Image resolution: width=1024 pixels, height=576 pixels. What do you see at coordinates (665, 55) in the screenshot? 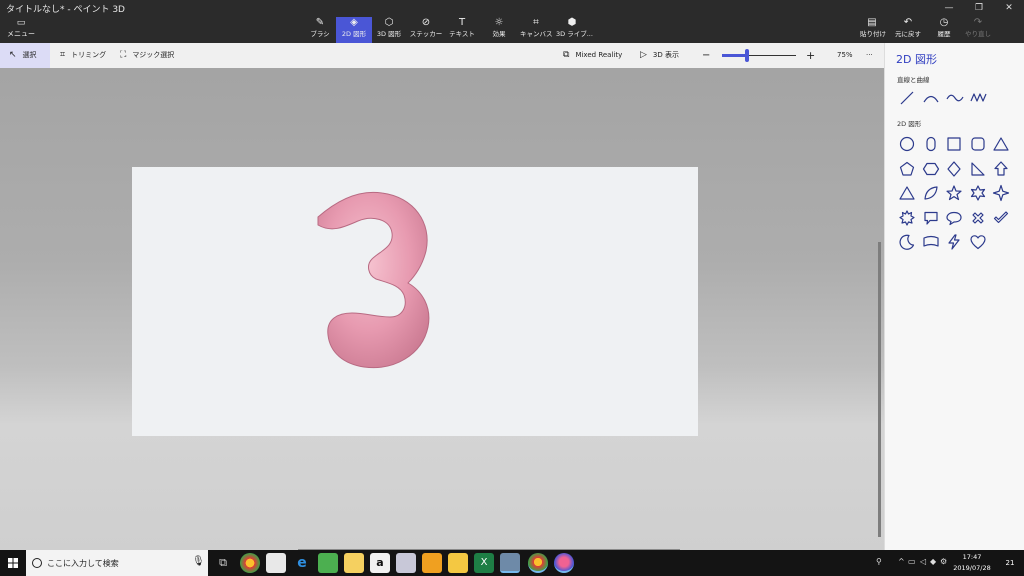
I see `view-3d-label: 3D 表示` at bounding box center [665, 55].